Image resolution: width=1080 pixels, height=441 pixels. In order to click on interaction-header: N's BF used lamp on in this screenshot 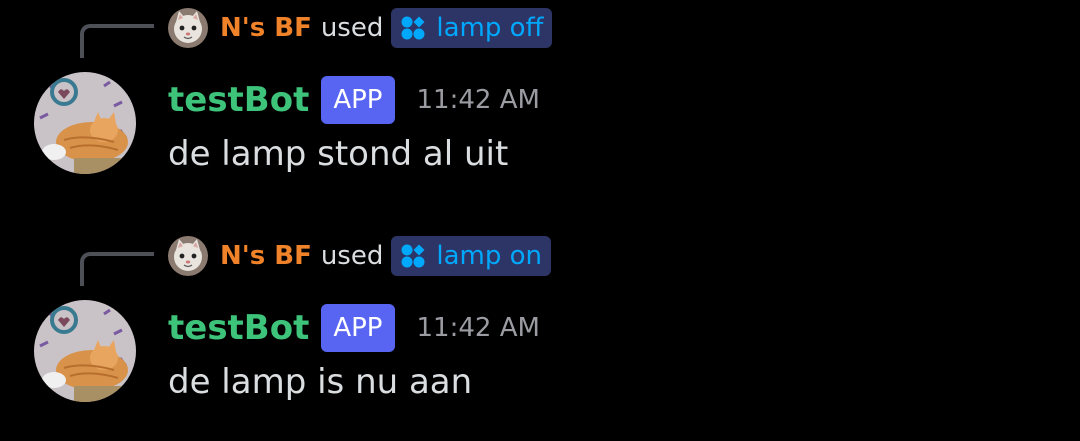, I will do `click(359, 256)`.